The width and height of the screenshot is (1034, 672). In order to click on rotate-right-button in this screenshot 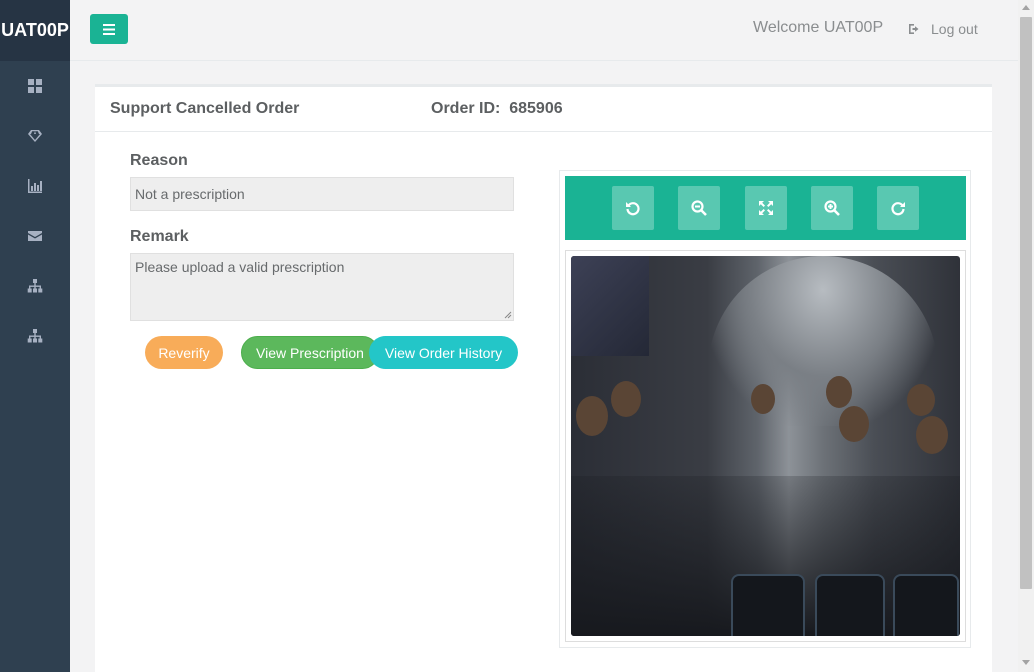, I will do `click(898, 208)`.